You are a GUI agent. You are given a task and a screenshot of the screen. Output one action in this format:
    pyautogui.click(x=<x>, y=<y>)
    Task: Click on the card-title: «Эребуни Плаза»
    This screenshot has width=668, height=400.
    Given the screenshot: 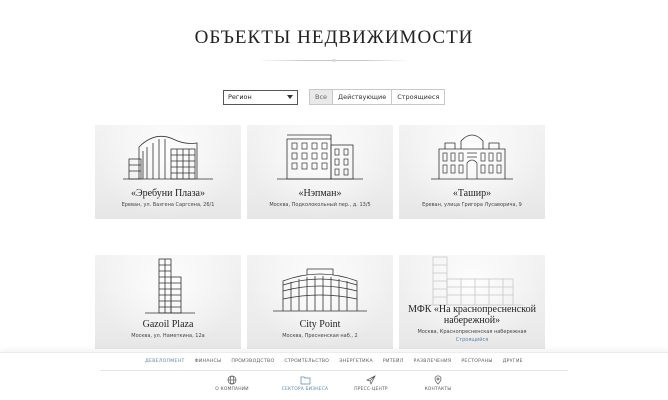 What is the action you would take?
    pyautogui.click(x=168, y=193)
    